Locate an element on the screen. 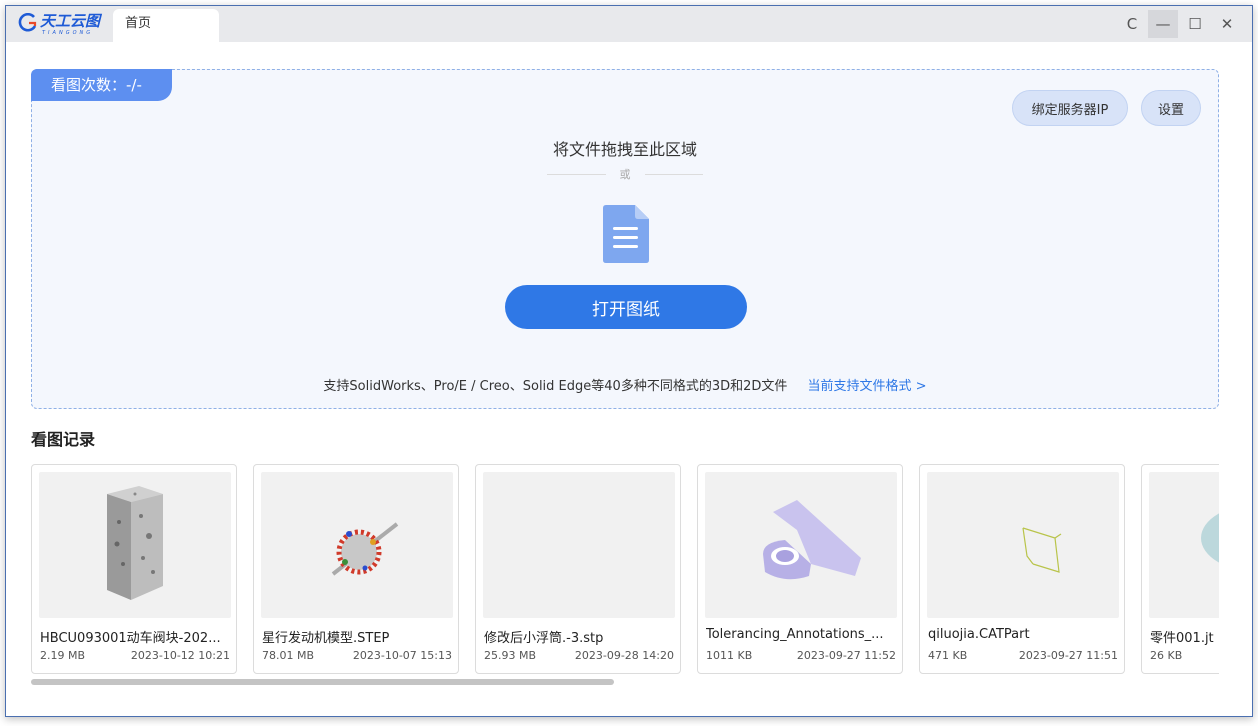 This screenshot has width=1258, height=726. bind-server-ip-button: 绑定服务器IP is located at coordinates (1070, 108).